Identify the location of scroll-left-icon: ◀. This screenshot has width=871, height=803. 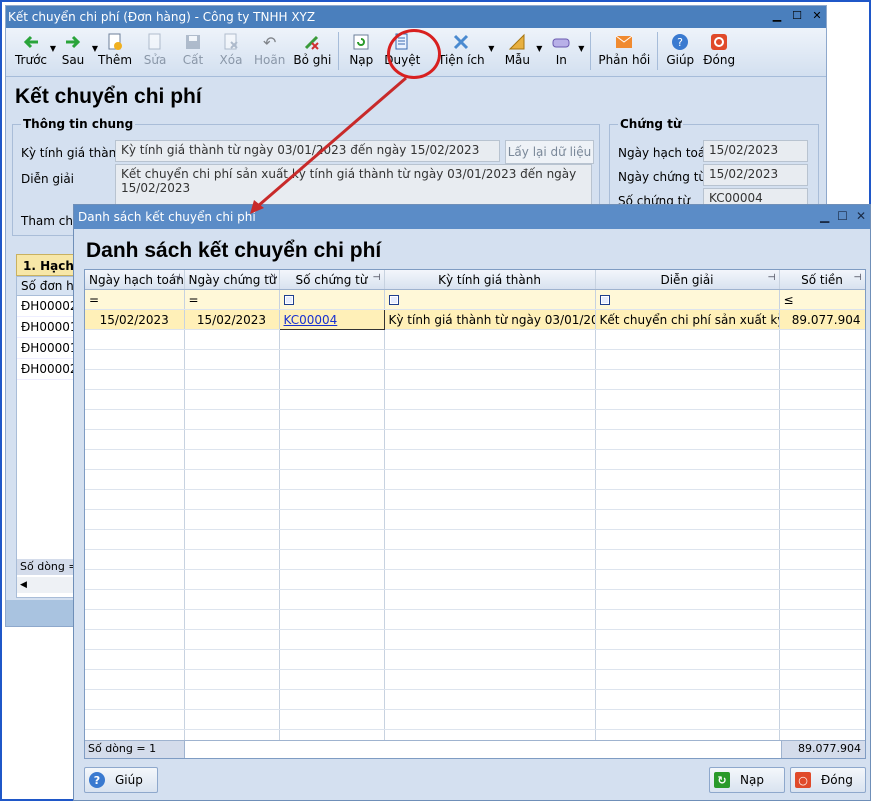
(23, 585).